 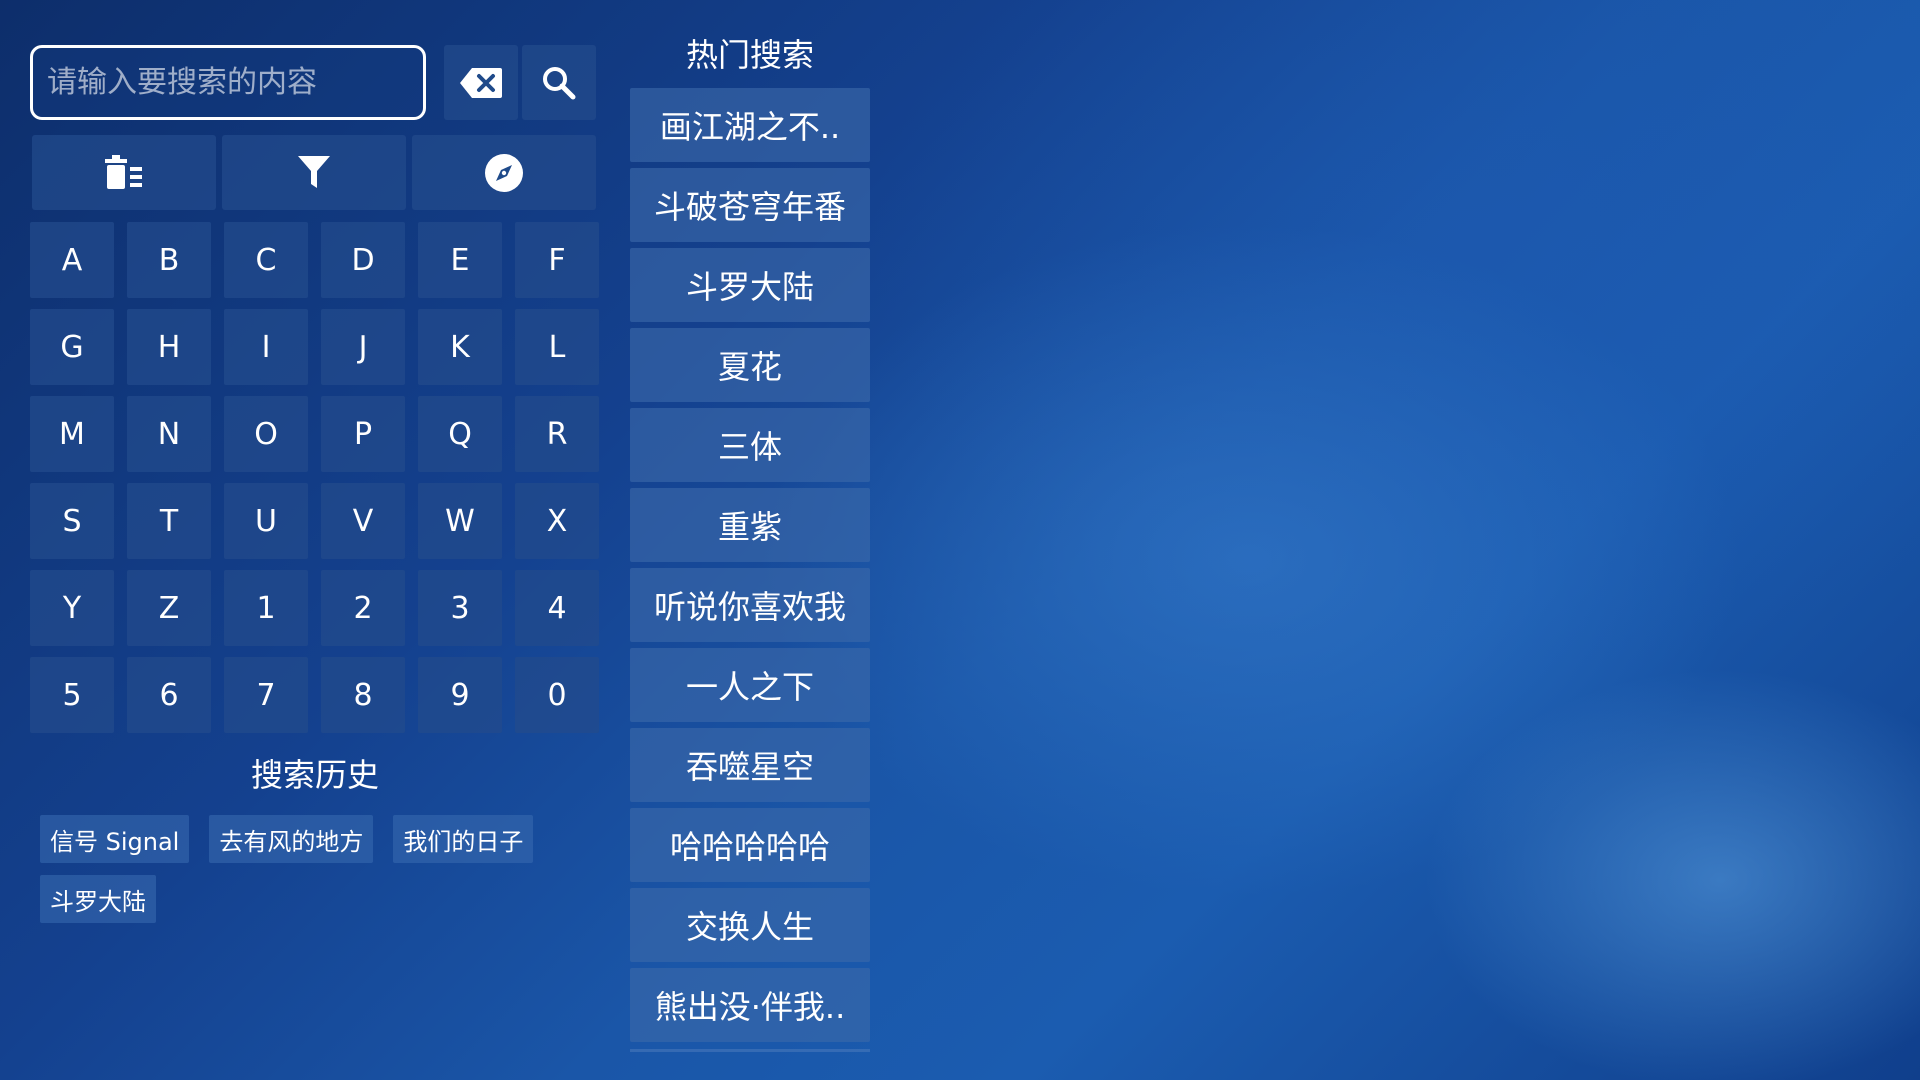 I want to click on key-7: 7, so click(x=266, y=695).